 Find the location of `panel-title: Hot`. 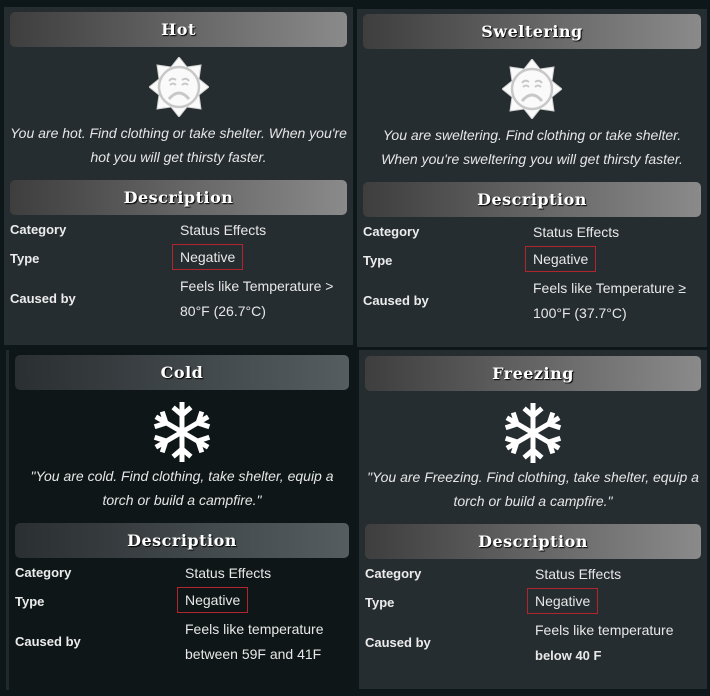

panel-title: Hot is located at coordinates (178, 29).